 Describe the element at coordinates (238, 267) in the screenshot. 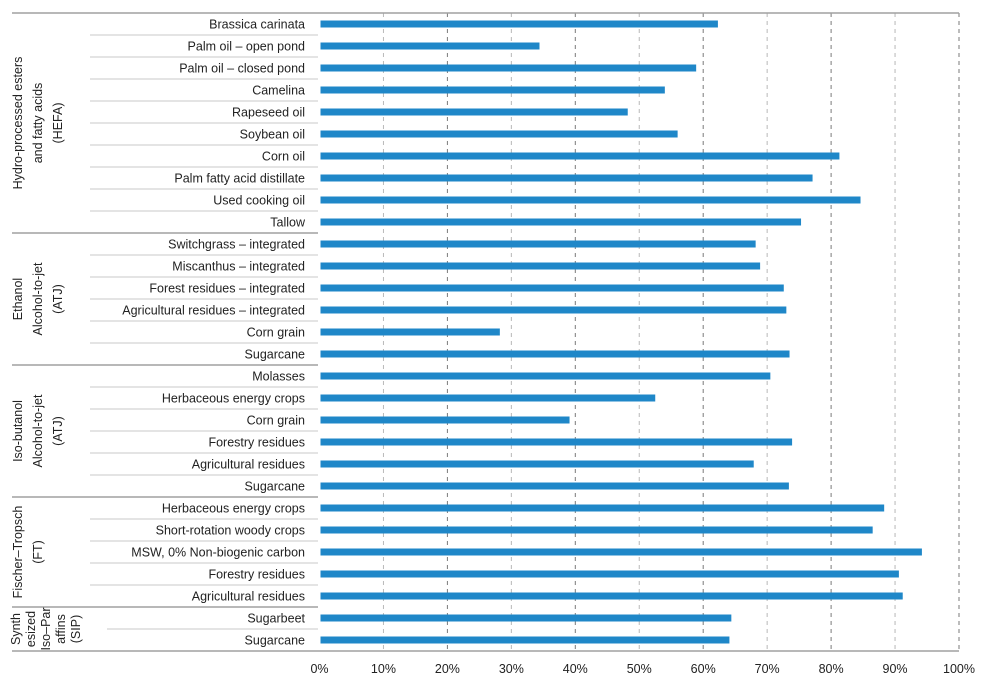

I see `category-label: Miscanthus – integrated` at that location.